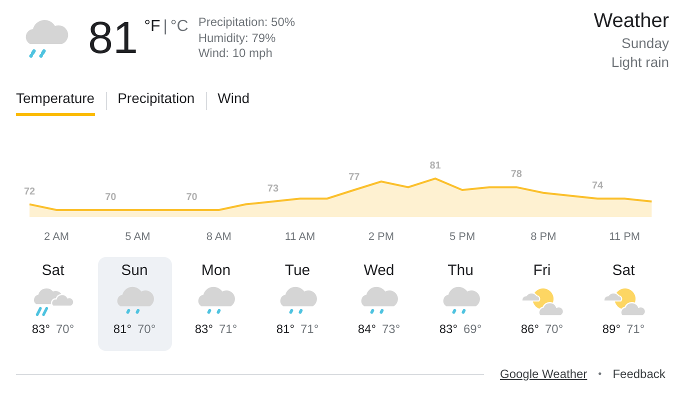  I want to click on weather-detail: Wind: 10 mph, so click(236, 54).